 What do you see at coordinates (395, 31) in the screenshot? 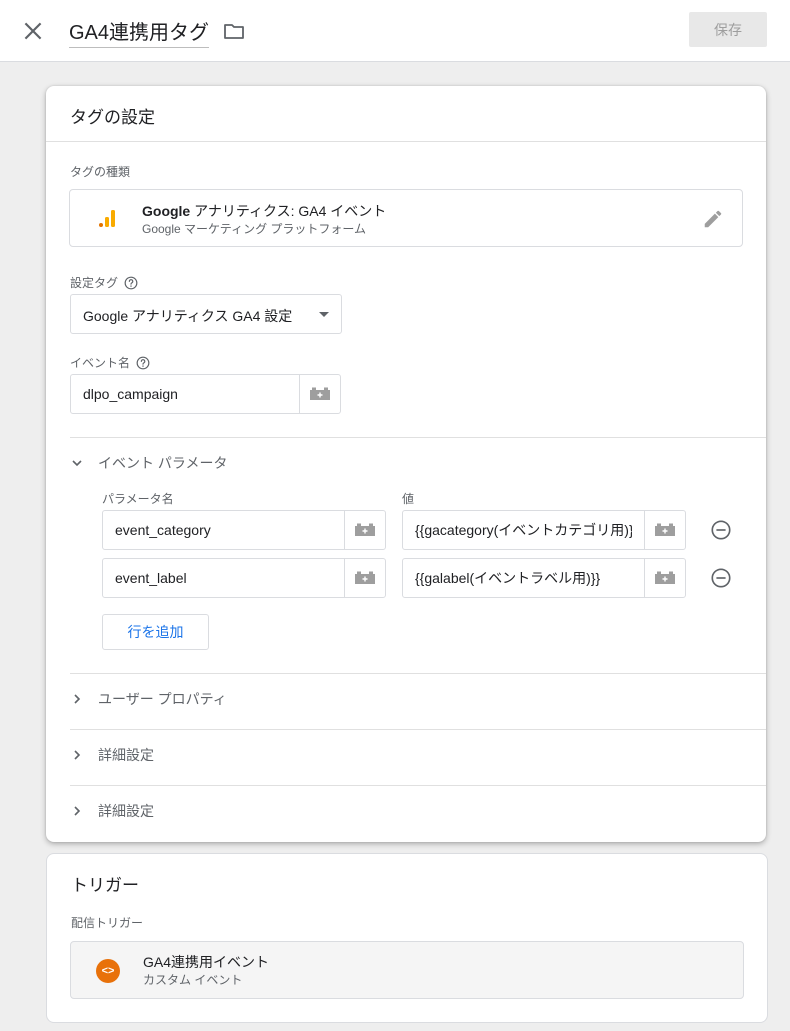
I see `top-bar: GA4連携用タグ 保存` at bounding box center [395, 31].